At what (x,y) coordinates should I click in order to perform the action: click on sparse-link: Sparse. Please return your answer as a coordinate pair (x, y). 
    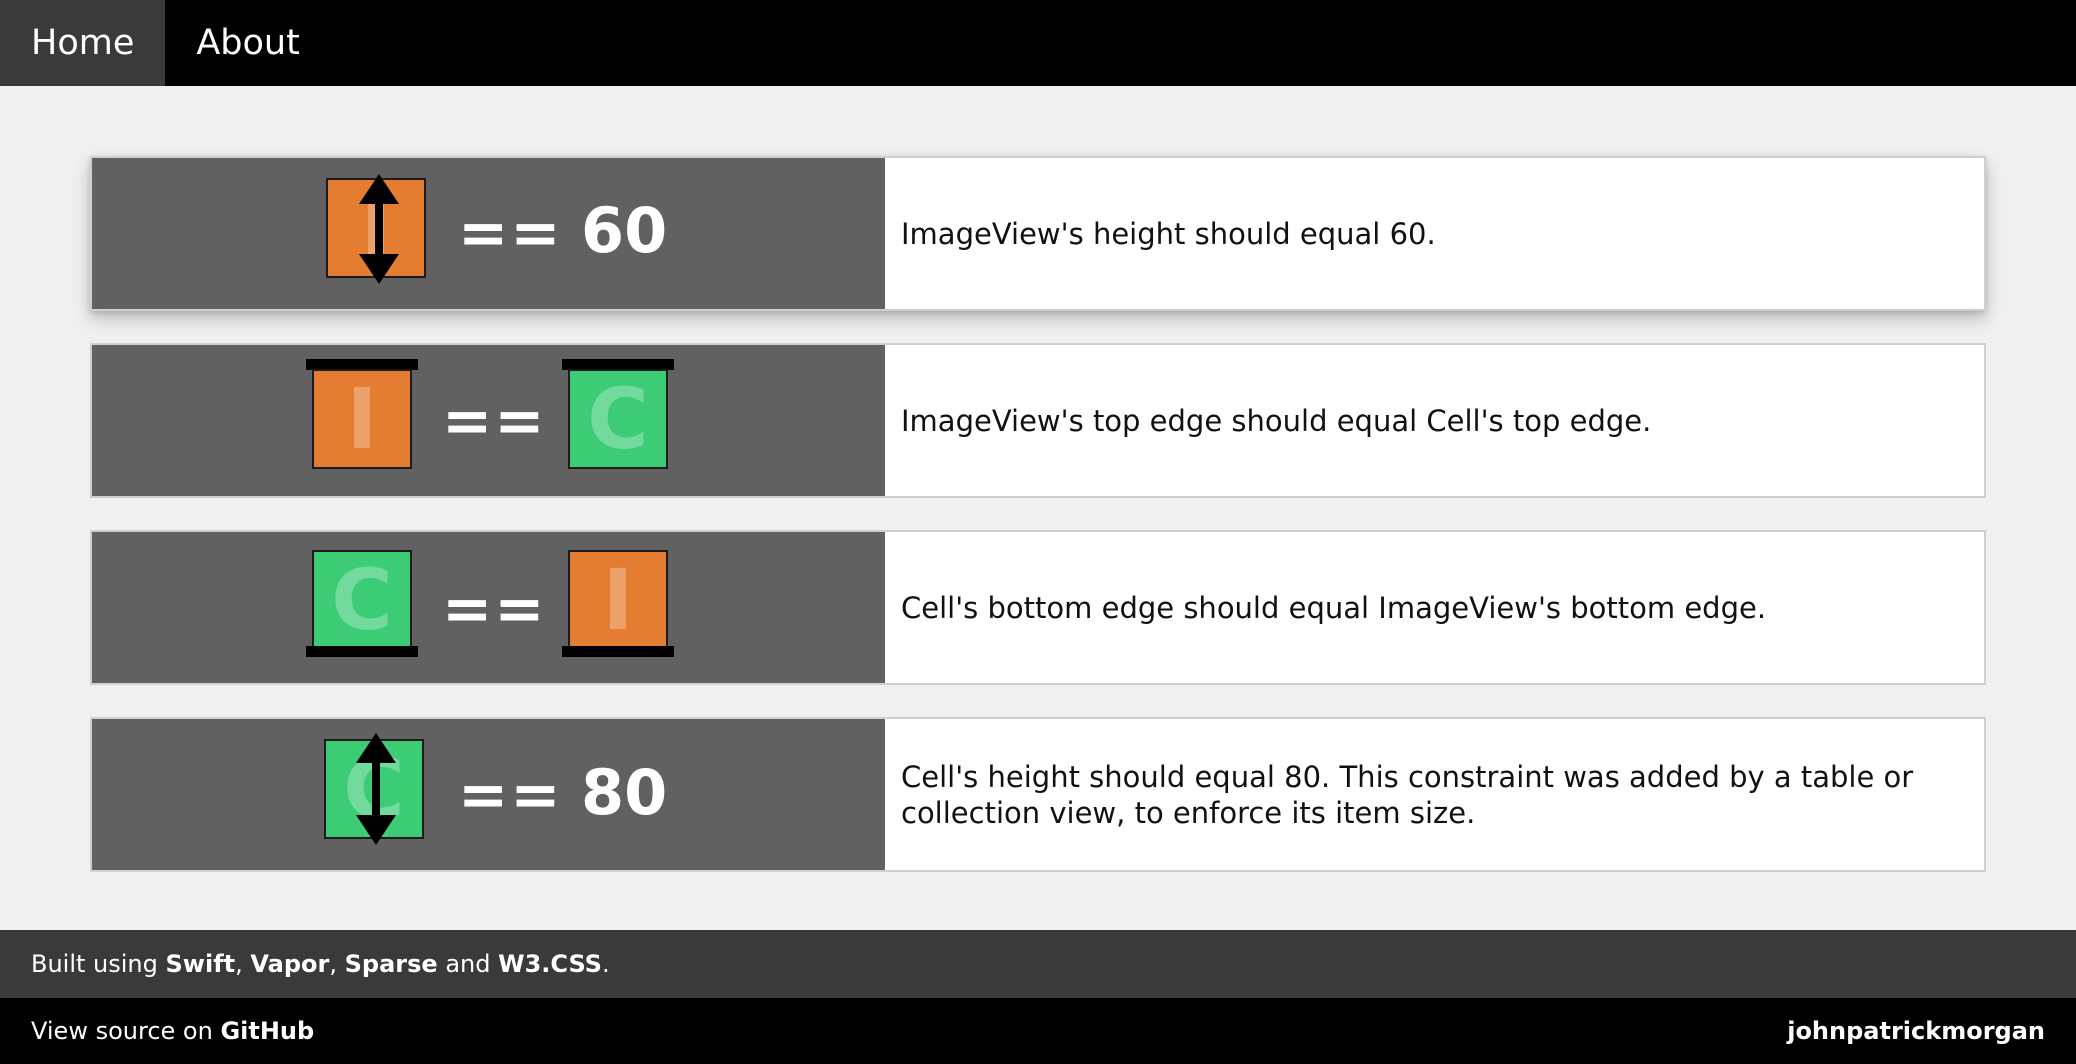
    Looking at the image, I should click on (391, 964).